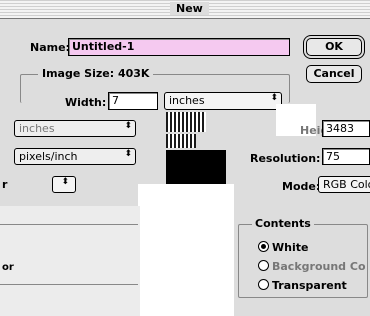 This screenshot has width=370, height=316. What do you see at coordinates (189, 8) in the screenshot?
I see `window-title: New` at bounding box center [189, 8].